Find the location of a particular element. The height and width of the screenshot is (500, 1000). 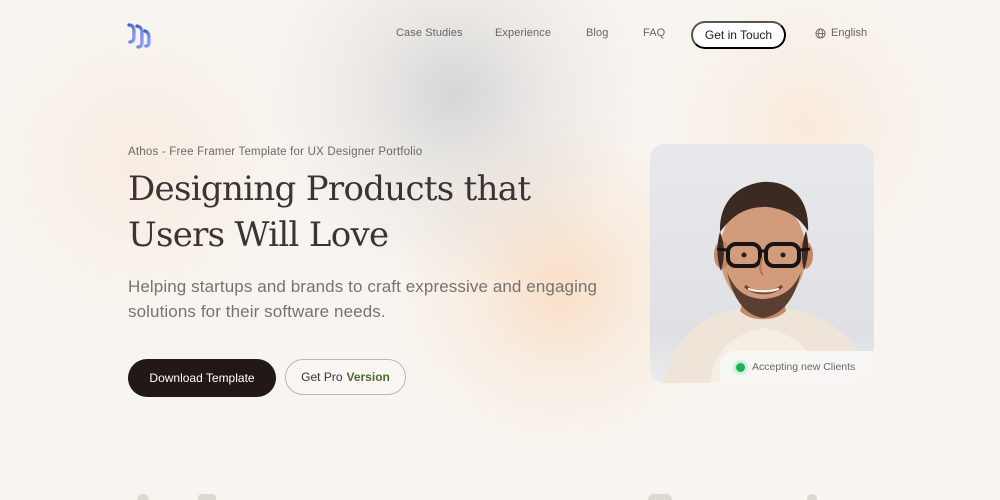

nav-experience: Experience is located at coordinates (523, 33).